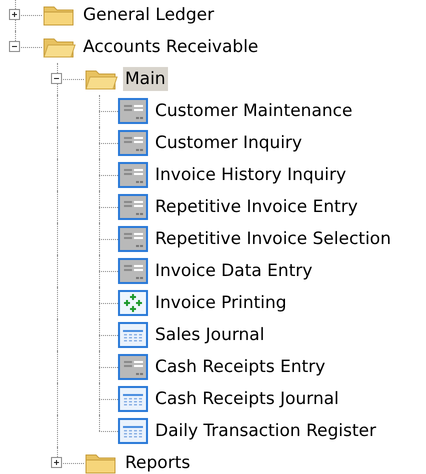  Describe the element at coordinates (221, 303) in the screenshot. I see `tree-item: Invoice Printing` at that location.